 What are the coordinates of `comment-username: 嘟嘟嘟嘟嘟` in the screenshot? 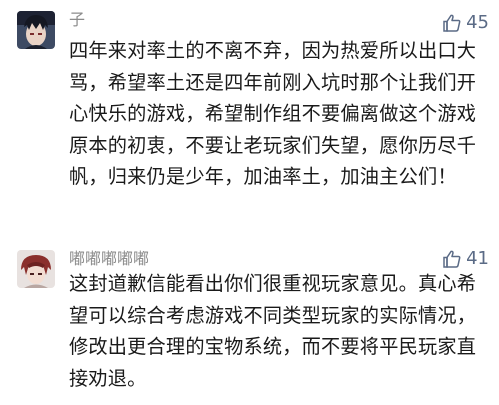 It's located at (109, 259).